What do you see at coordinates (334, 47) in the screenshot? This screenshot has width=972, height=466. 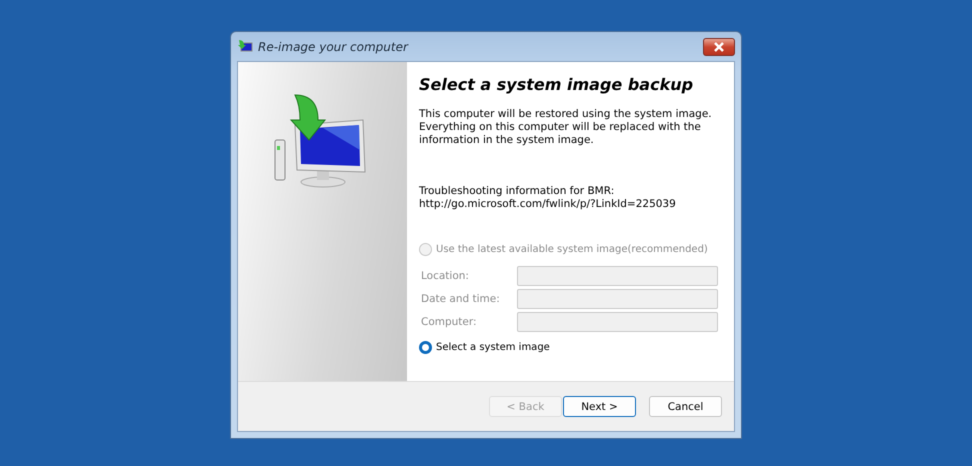 I see `window-title: Re-image your computer` at bounding box center [334, 47].